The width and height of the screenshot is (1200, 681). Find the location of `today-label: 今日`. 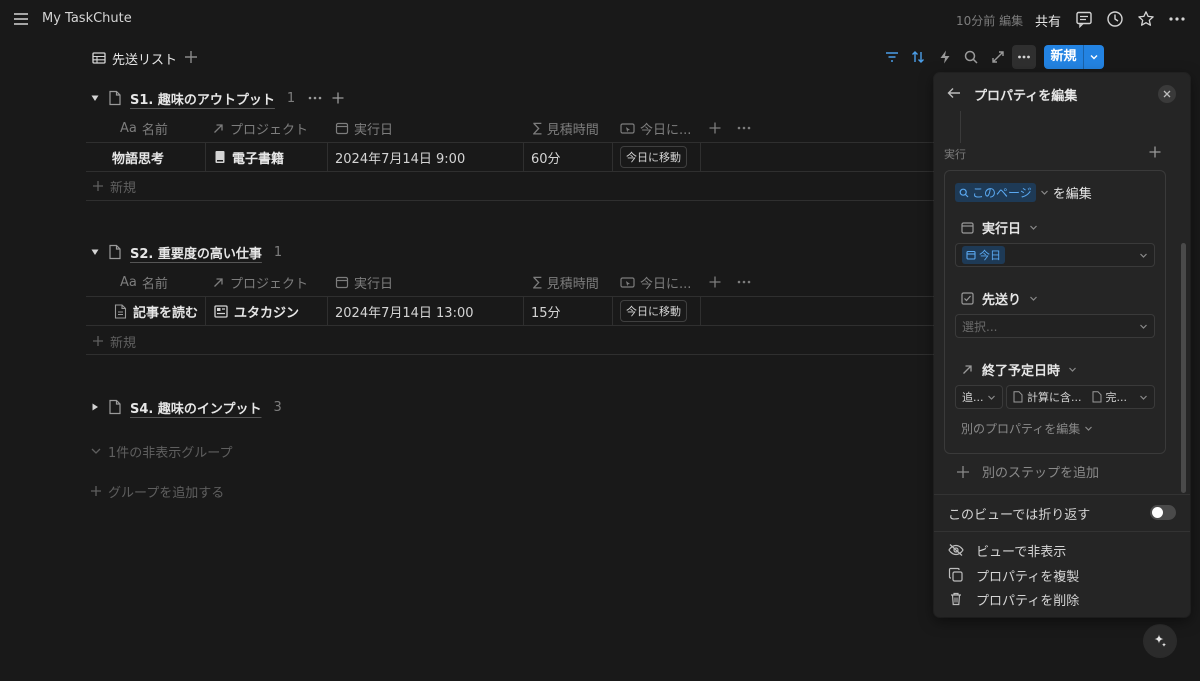

today-label: 今日 is located at coordinates (990, 255).